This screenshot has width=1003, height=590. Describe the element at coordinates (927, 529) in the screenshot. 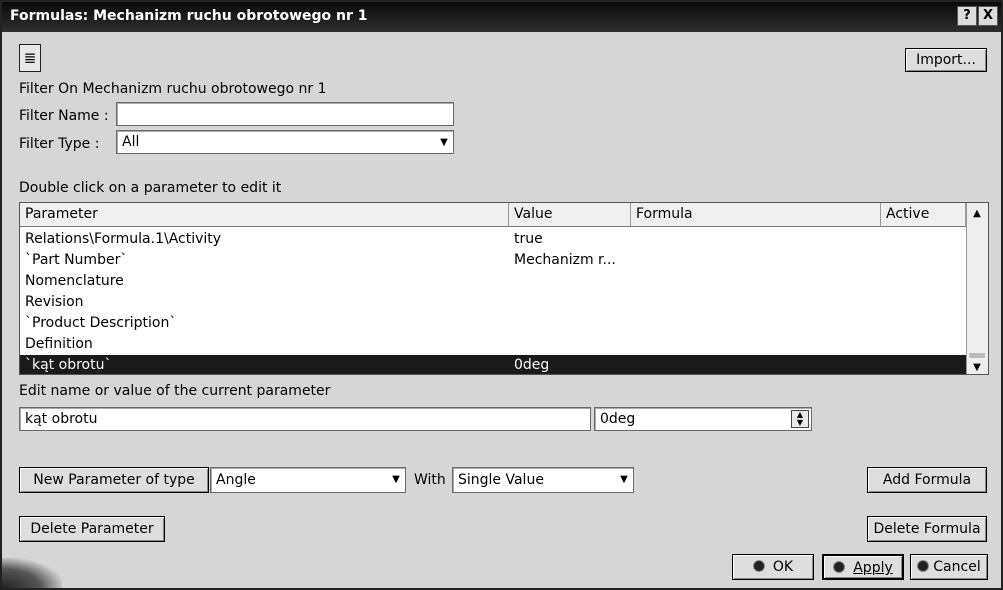

I see `delete-formula-button: Delete Formula` at that location.